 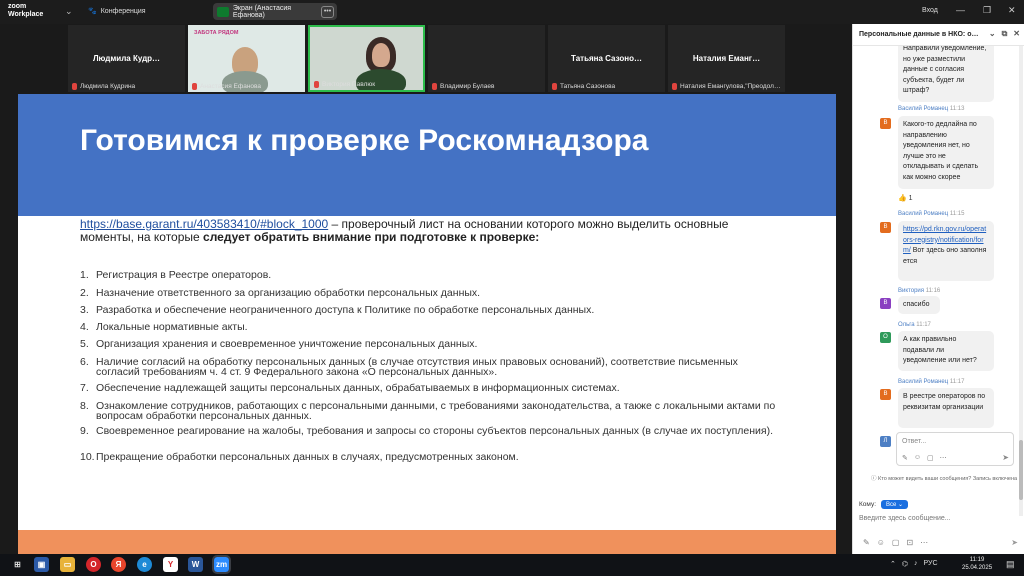 What do you see at coordinates (184, 275) in the screenshot?
I see `item-text: Регистрация в Реестре операторов.` at bounding box center [184, 275].